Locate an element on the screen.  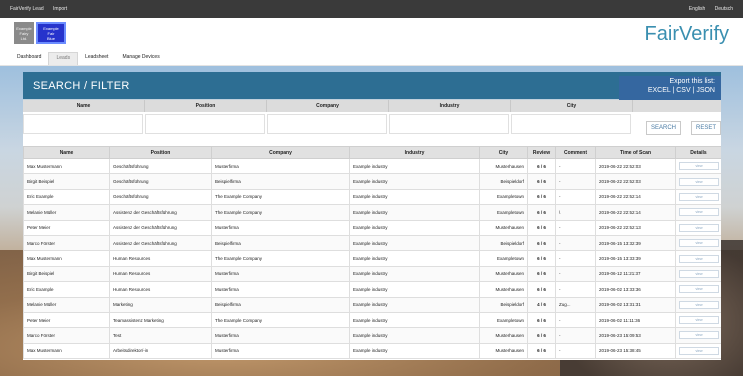
column-header-name: Name is located at coordinates (66, 152).